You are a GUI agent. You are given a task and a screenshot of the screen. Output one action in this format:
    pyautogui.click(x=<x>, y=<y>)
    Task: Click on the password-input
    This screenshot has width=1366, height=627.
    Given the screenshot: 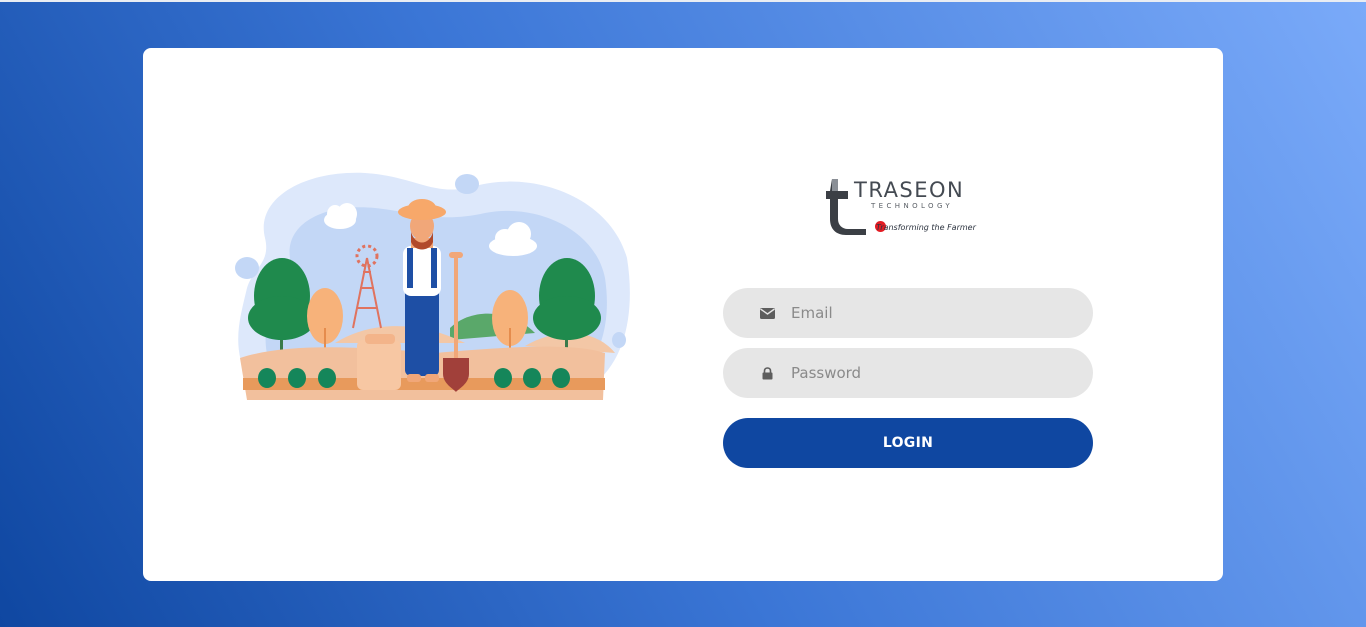 What is the action you would take?
    pyautogui.click(x=931, y=373)
    